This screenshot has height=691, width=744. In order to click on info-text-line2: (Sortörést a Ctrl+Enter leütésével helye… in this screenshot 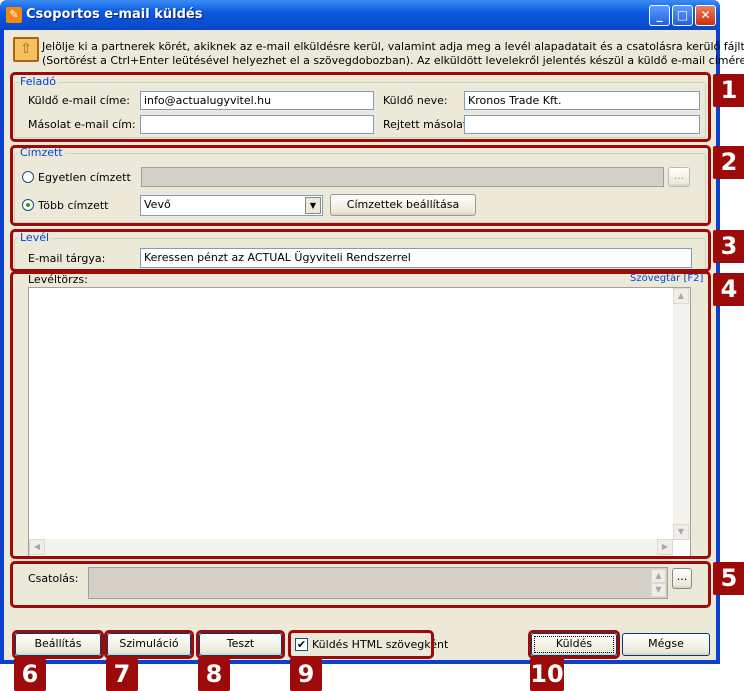, I will do `click(393, 60)`.